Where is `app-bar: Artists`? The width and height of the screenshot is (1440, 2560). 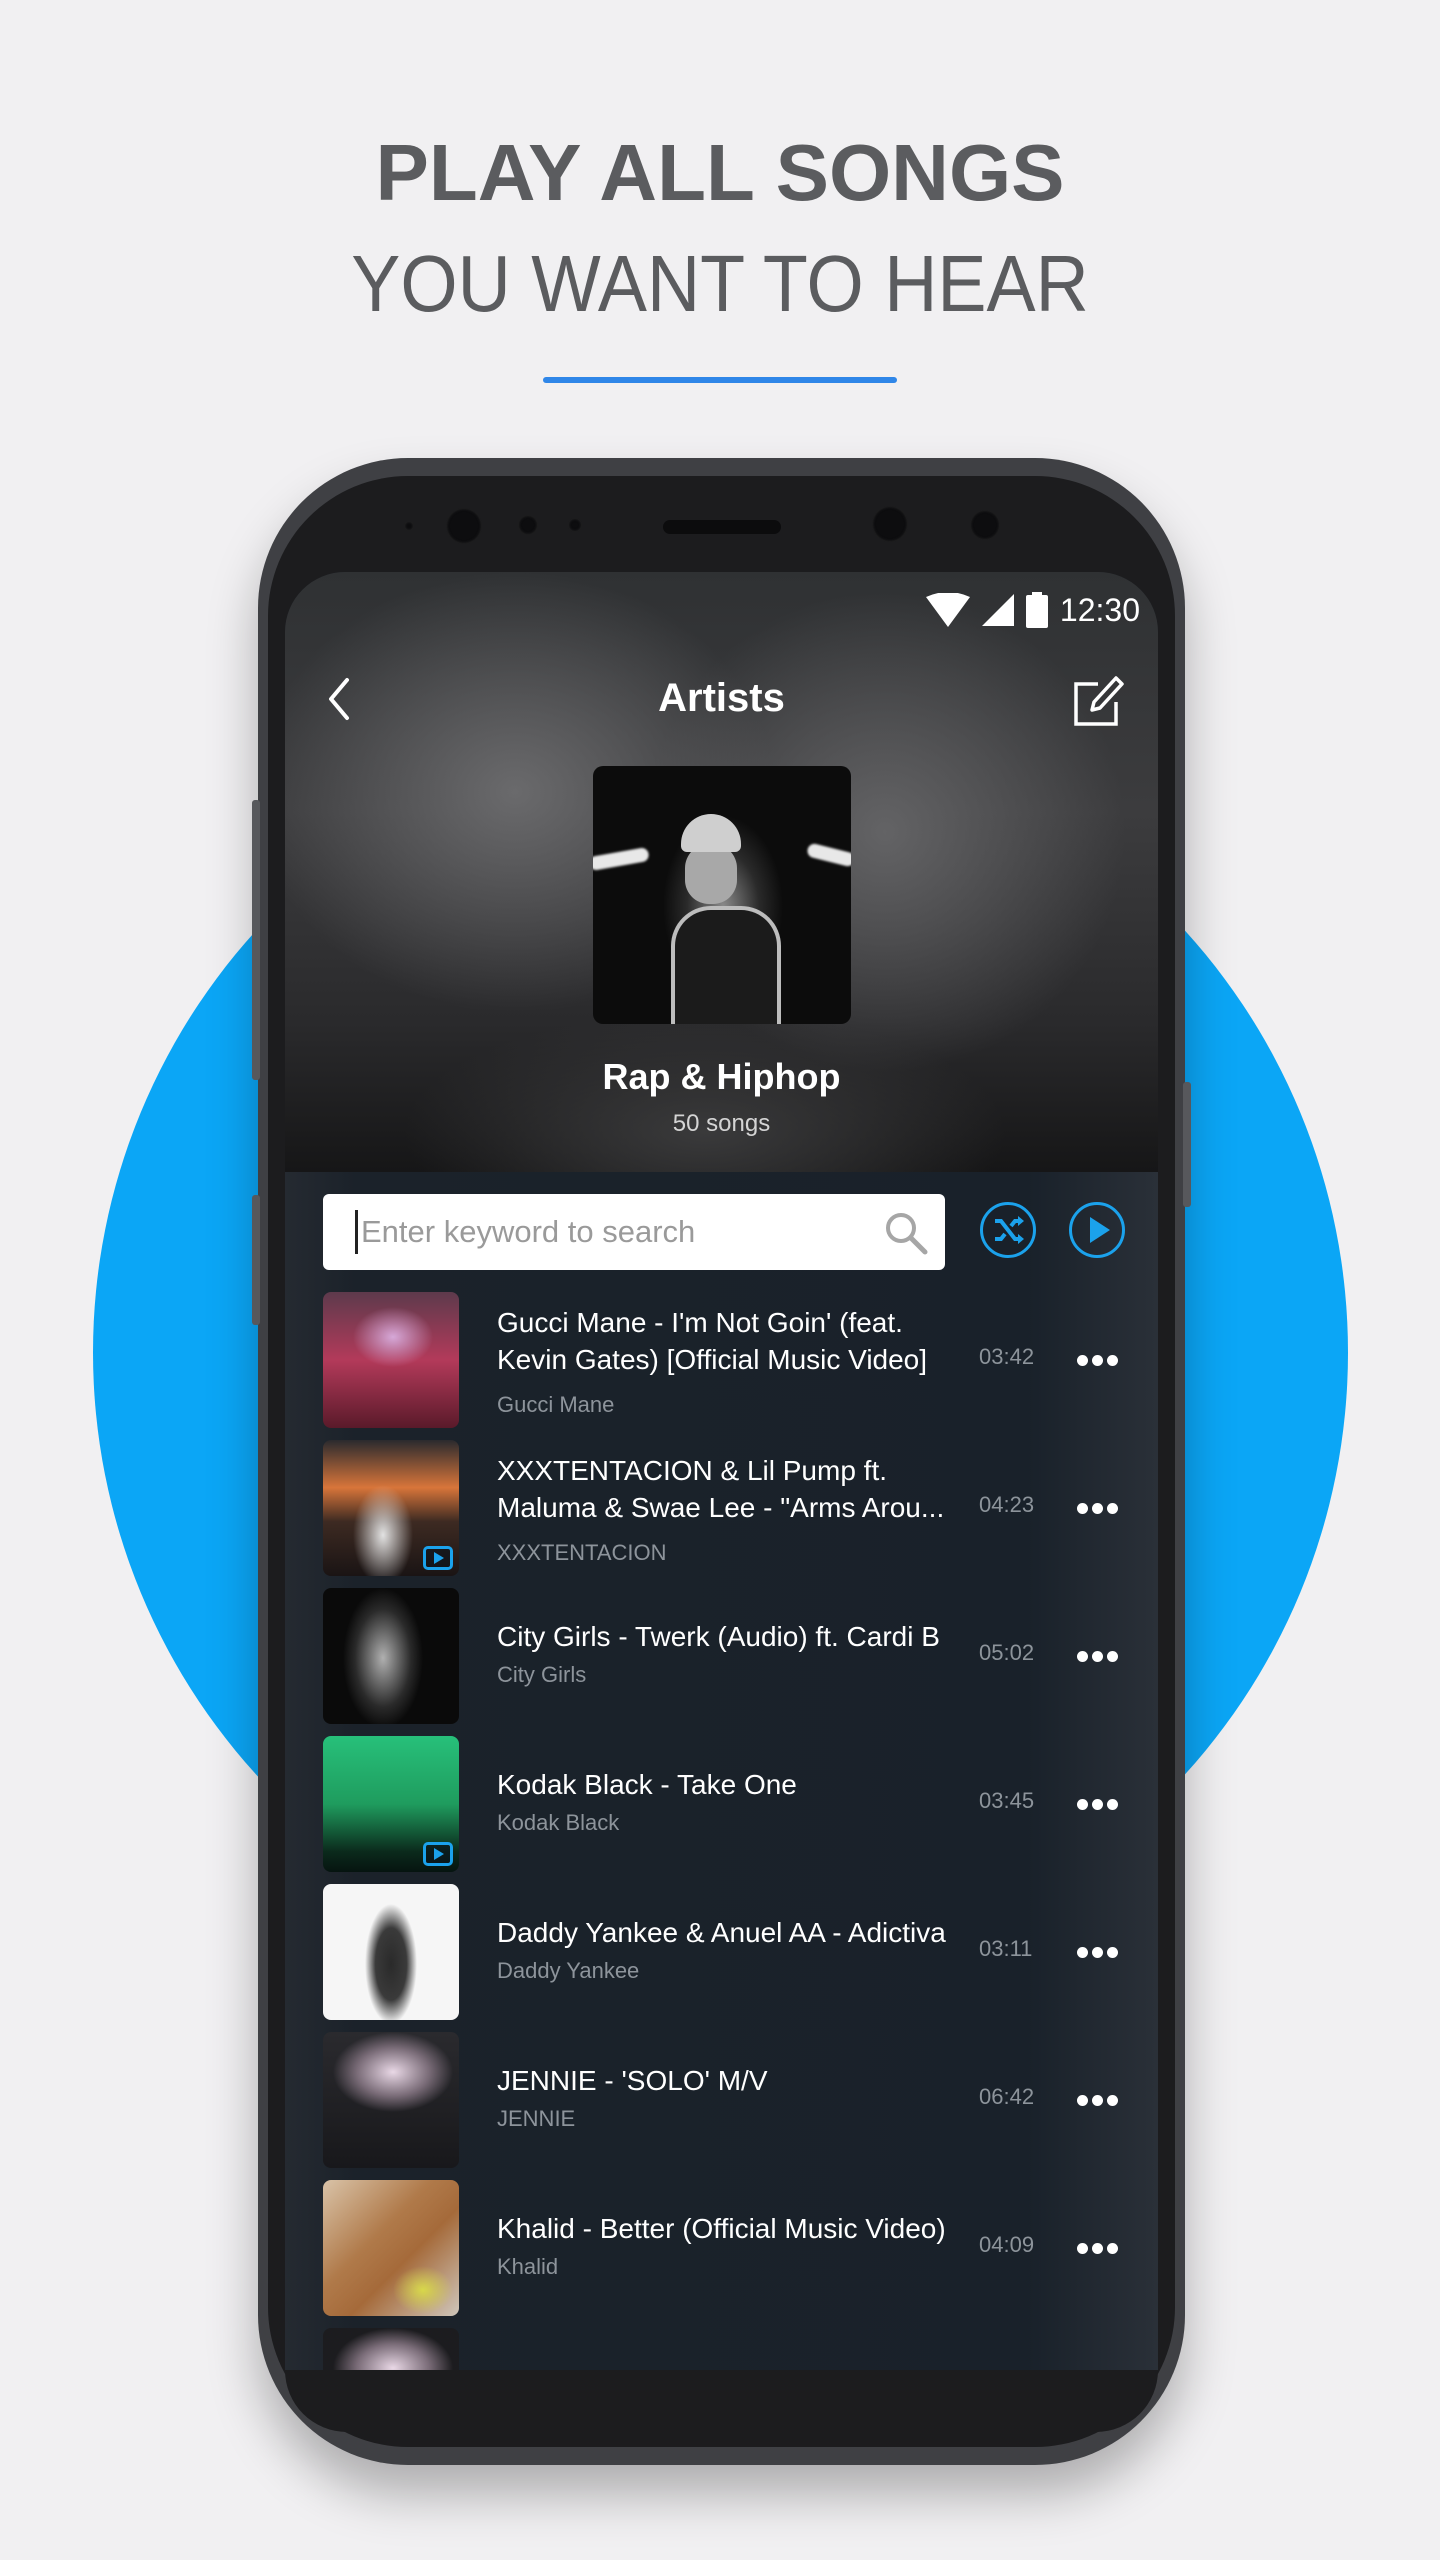
app-bar: Artists is located at coordinates (721, 700).